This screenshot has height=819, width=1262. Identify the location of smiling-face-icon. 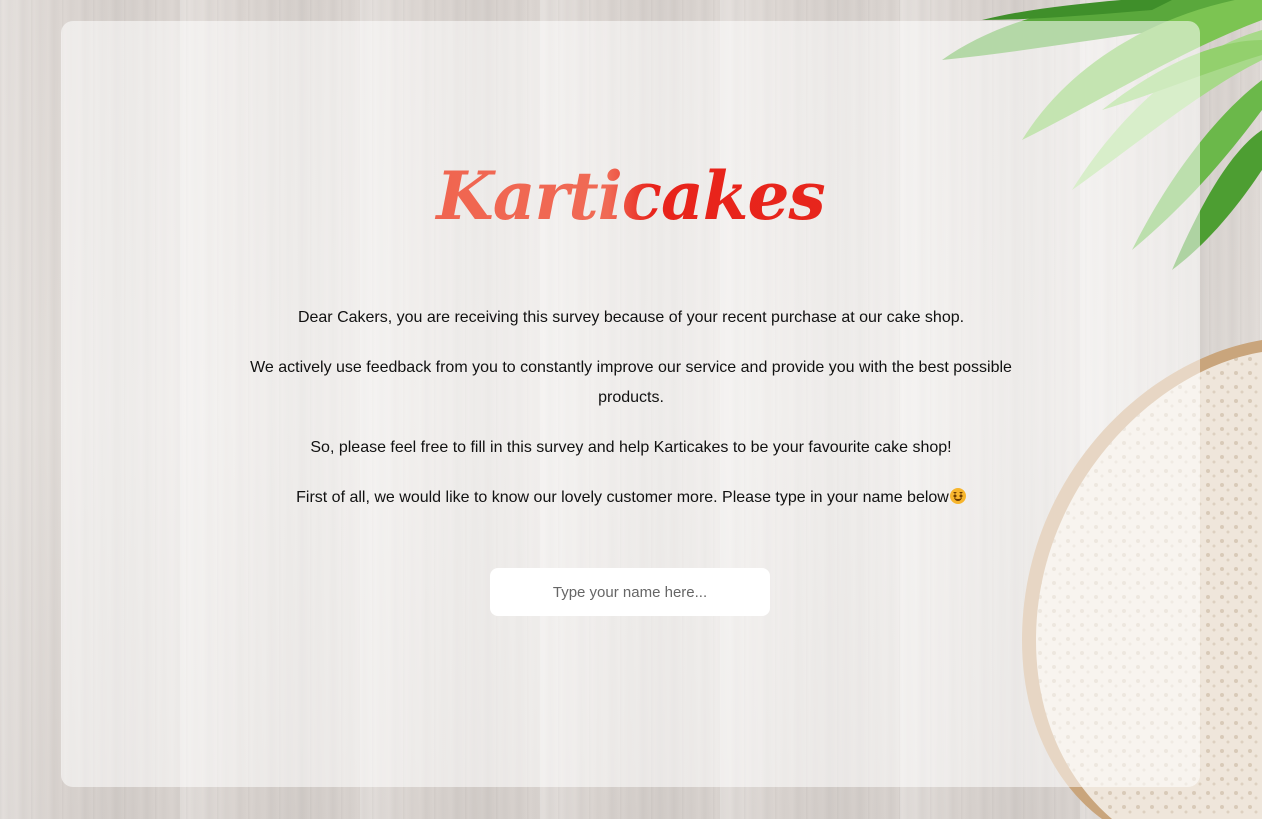
(957, 496).